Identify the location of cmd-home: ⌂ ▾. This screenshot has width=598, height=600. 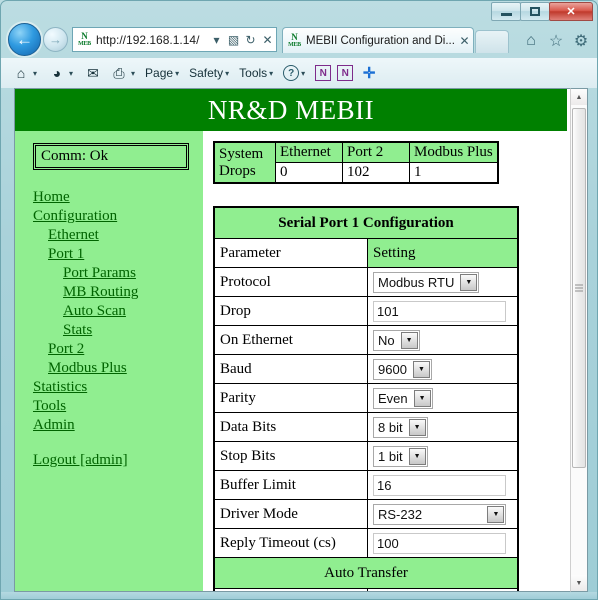
(26, 73).